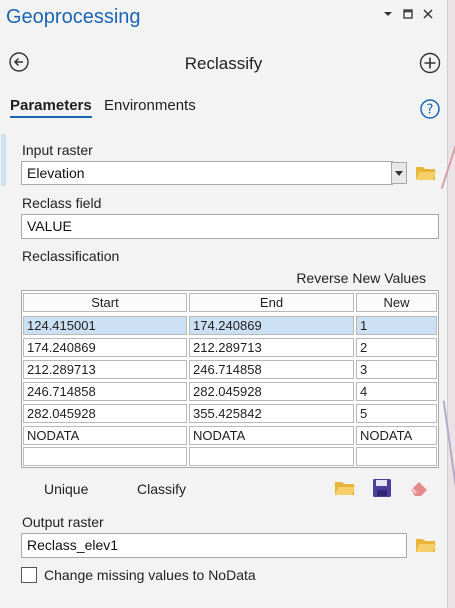 Image resolution: width=455 pixels, height=608 pixels. Describe the element at coordinates (214, 545) in the screenshot. I see `output-raster-field: Reclass_elev1` at that location.